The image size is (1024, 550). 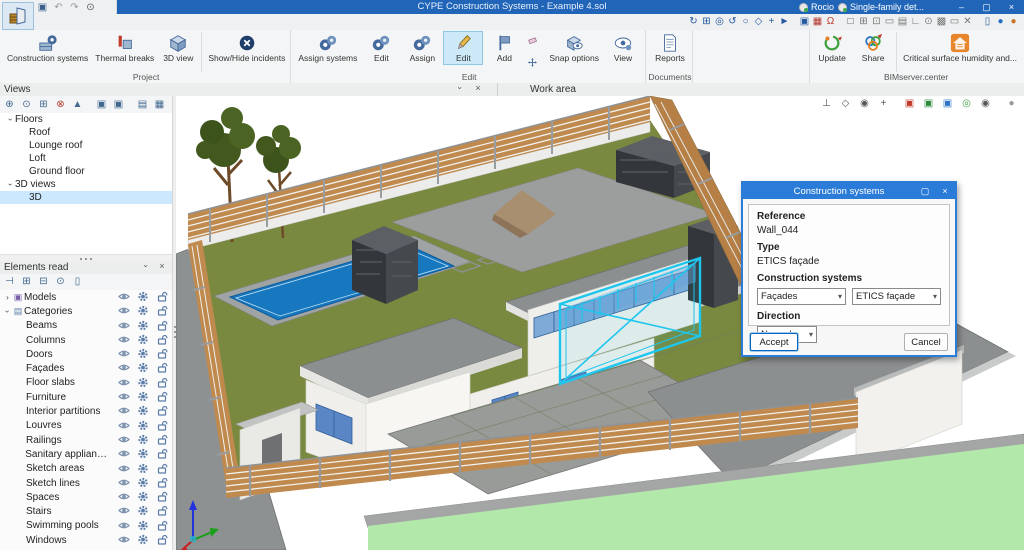 I want to click on cancel-button: Cancel, so click(x=926, y=342).